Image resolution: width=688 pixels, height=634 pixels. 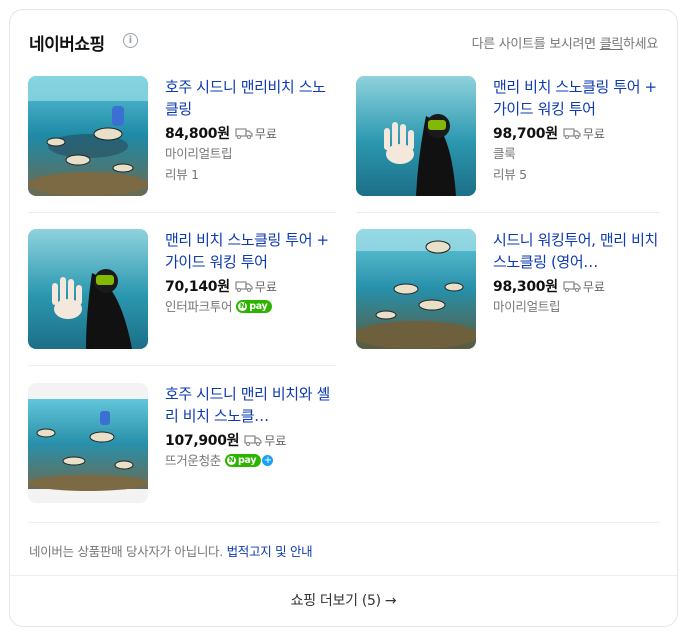 What do you see at coordinates (67, 45) in the screenshot?
I see `section-title: 네이버쇼핑` at bounding box center [67, 45].